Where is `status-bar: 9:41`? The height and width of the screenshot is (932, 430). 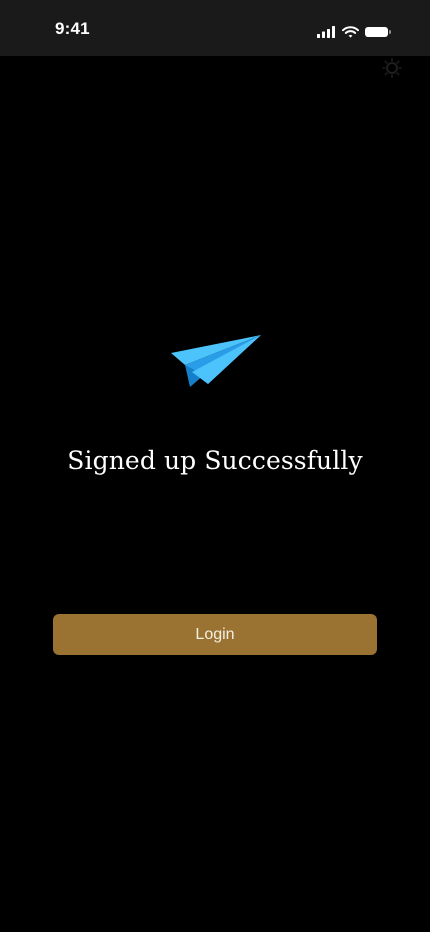 status-bar: 9:41 is located at coordinates (215, 28).